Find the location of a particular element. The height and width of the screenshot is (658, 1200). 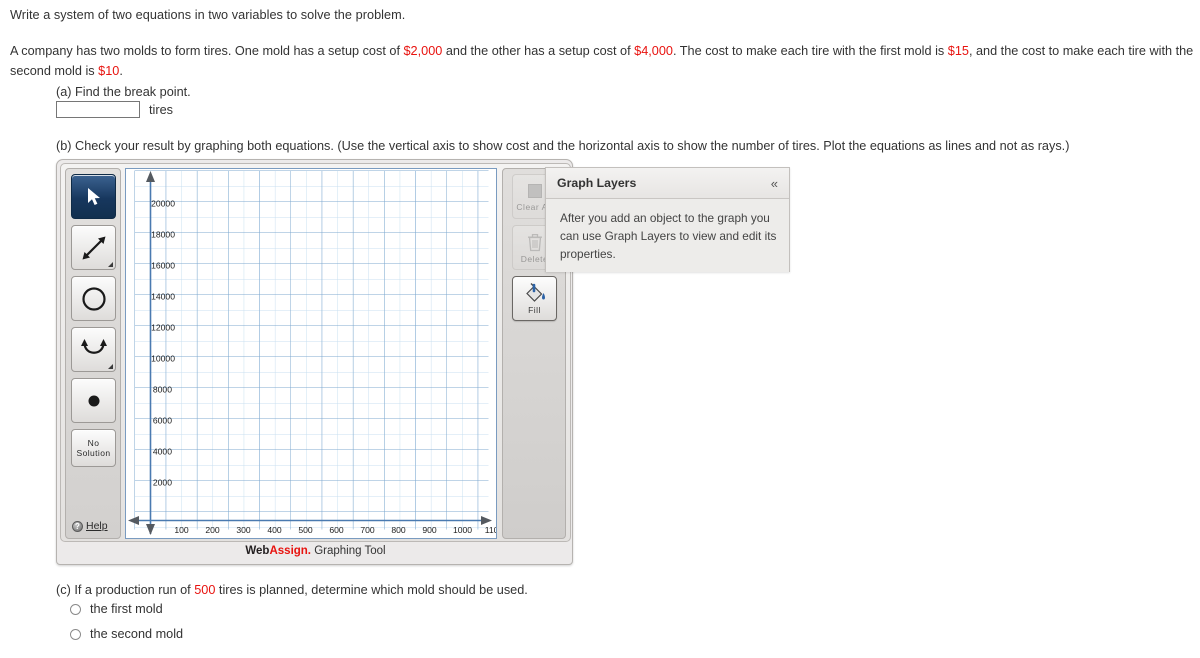

tool-no-solution-label: No Solution is located at coordinates (93, 448).